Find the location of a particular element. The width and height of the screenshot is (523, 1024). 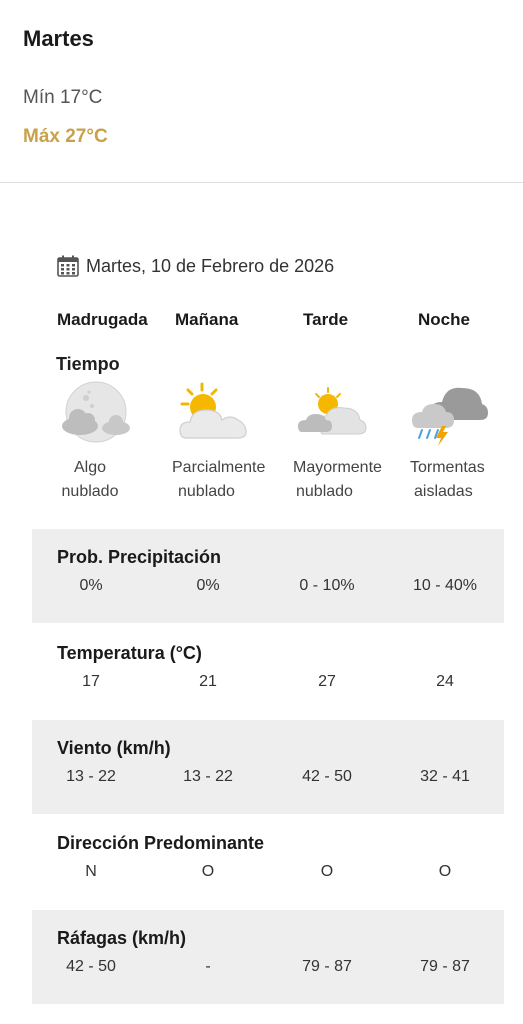

calendar-icon is located at coordinates (68, 266).